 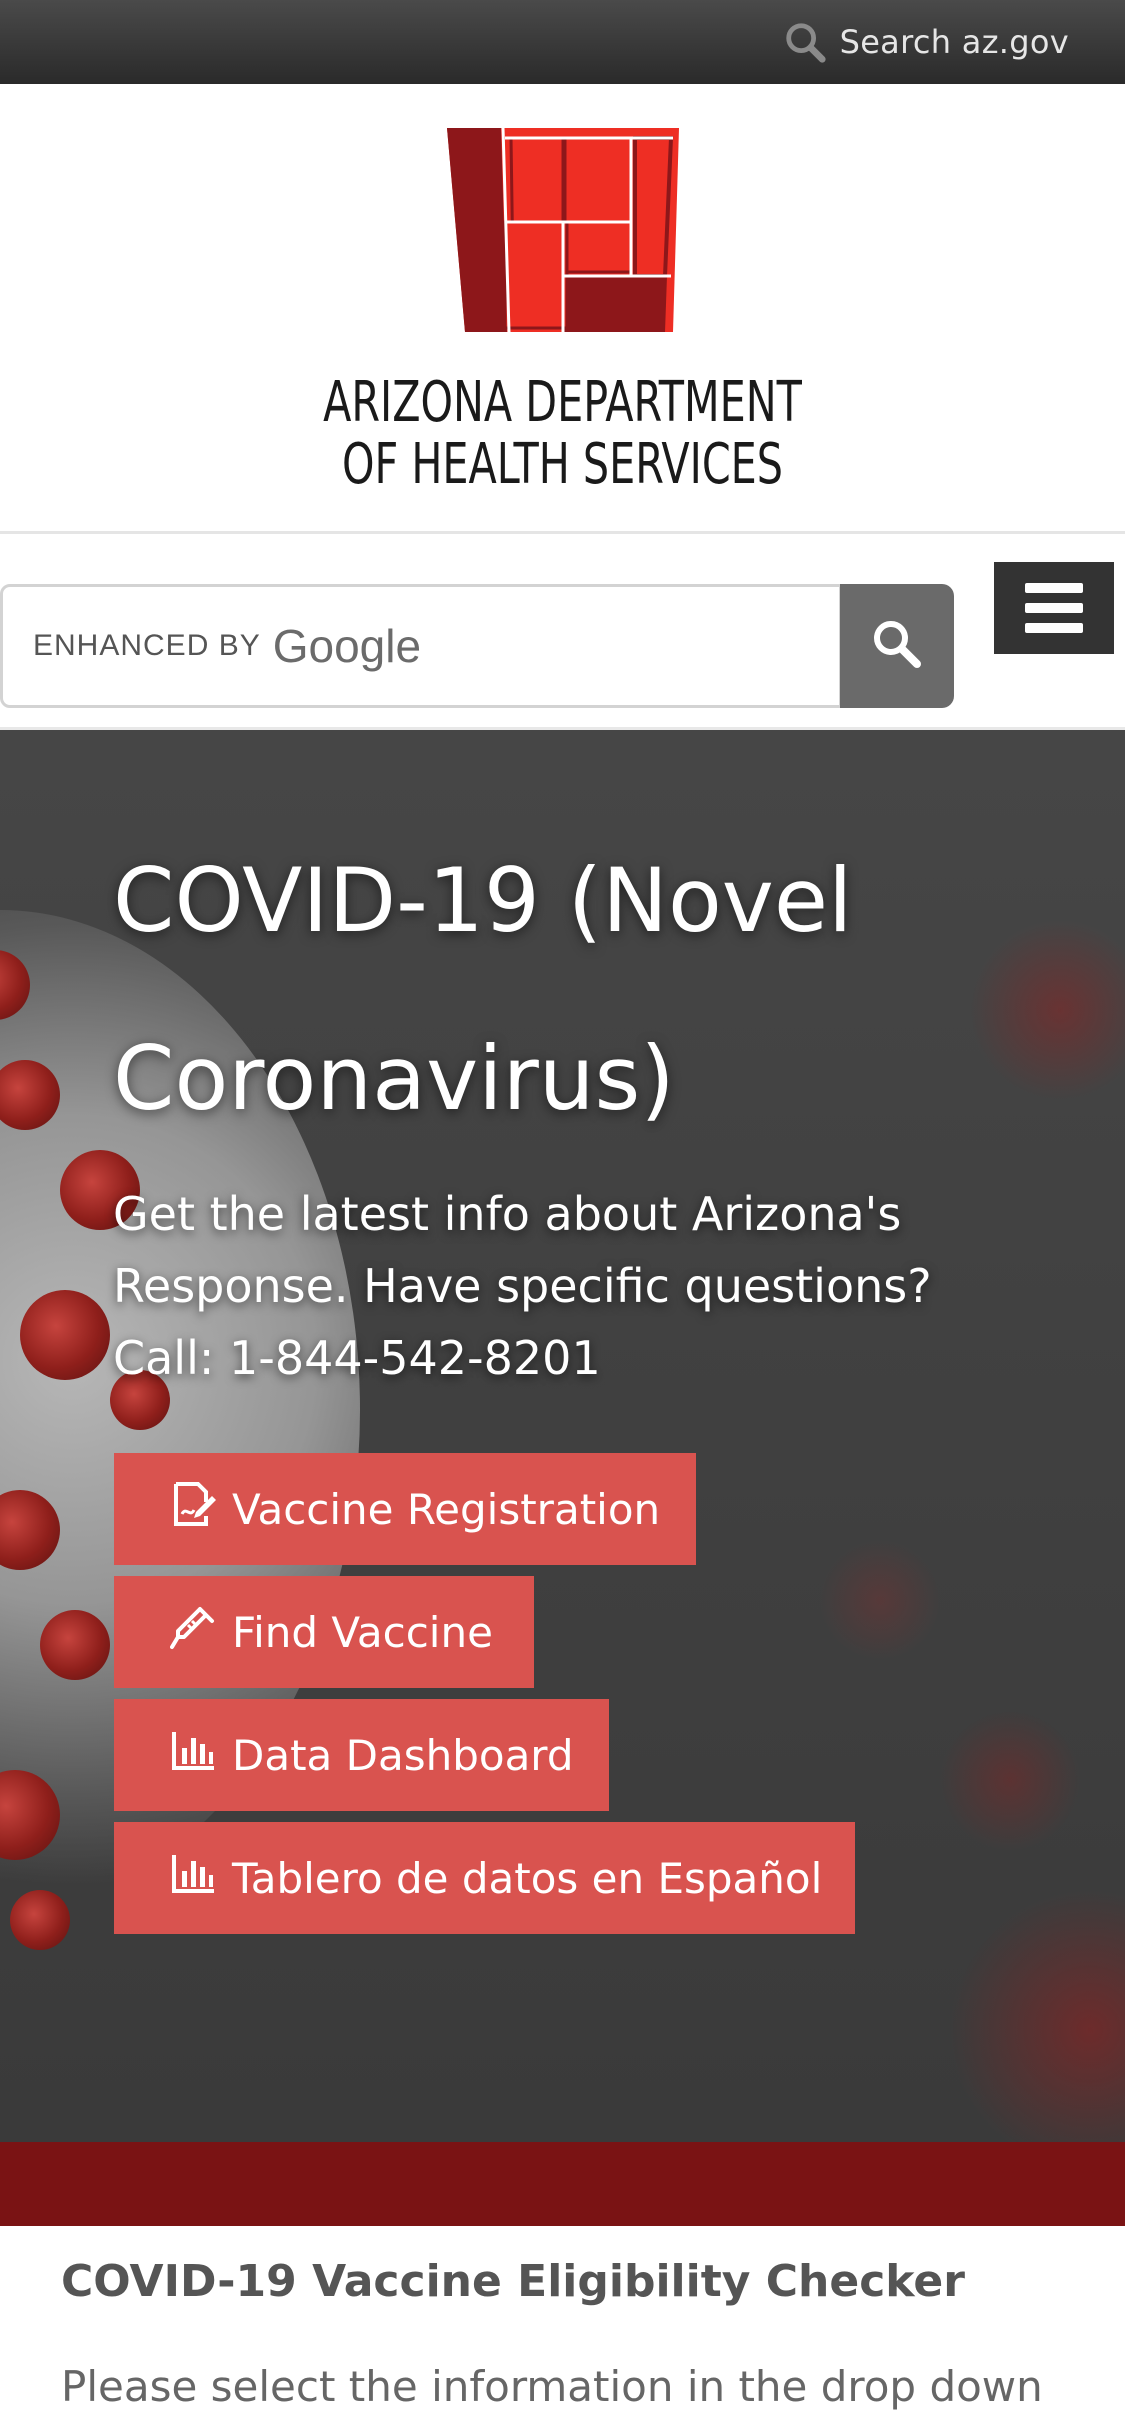 I want to click on hotline-phone-number: Call: 1-844-542-8201, so click(x=357, y=1358).